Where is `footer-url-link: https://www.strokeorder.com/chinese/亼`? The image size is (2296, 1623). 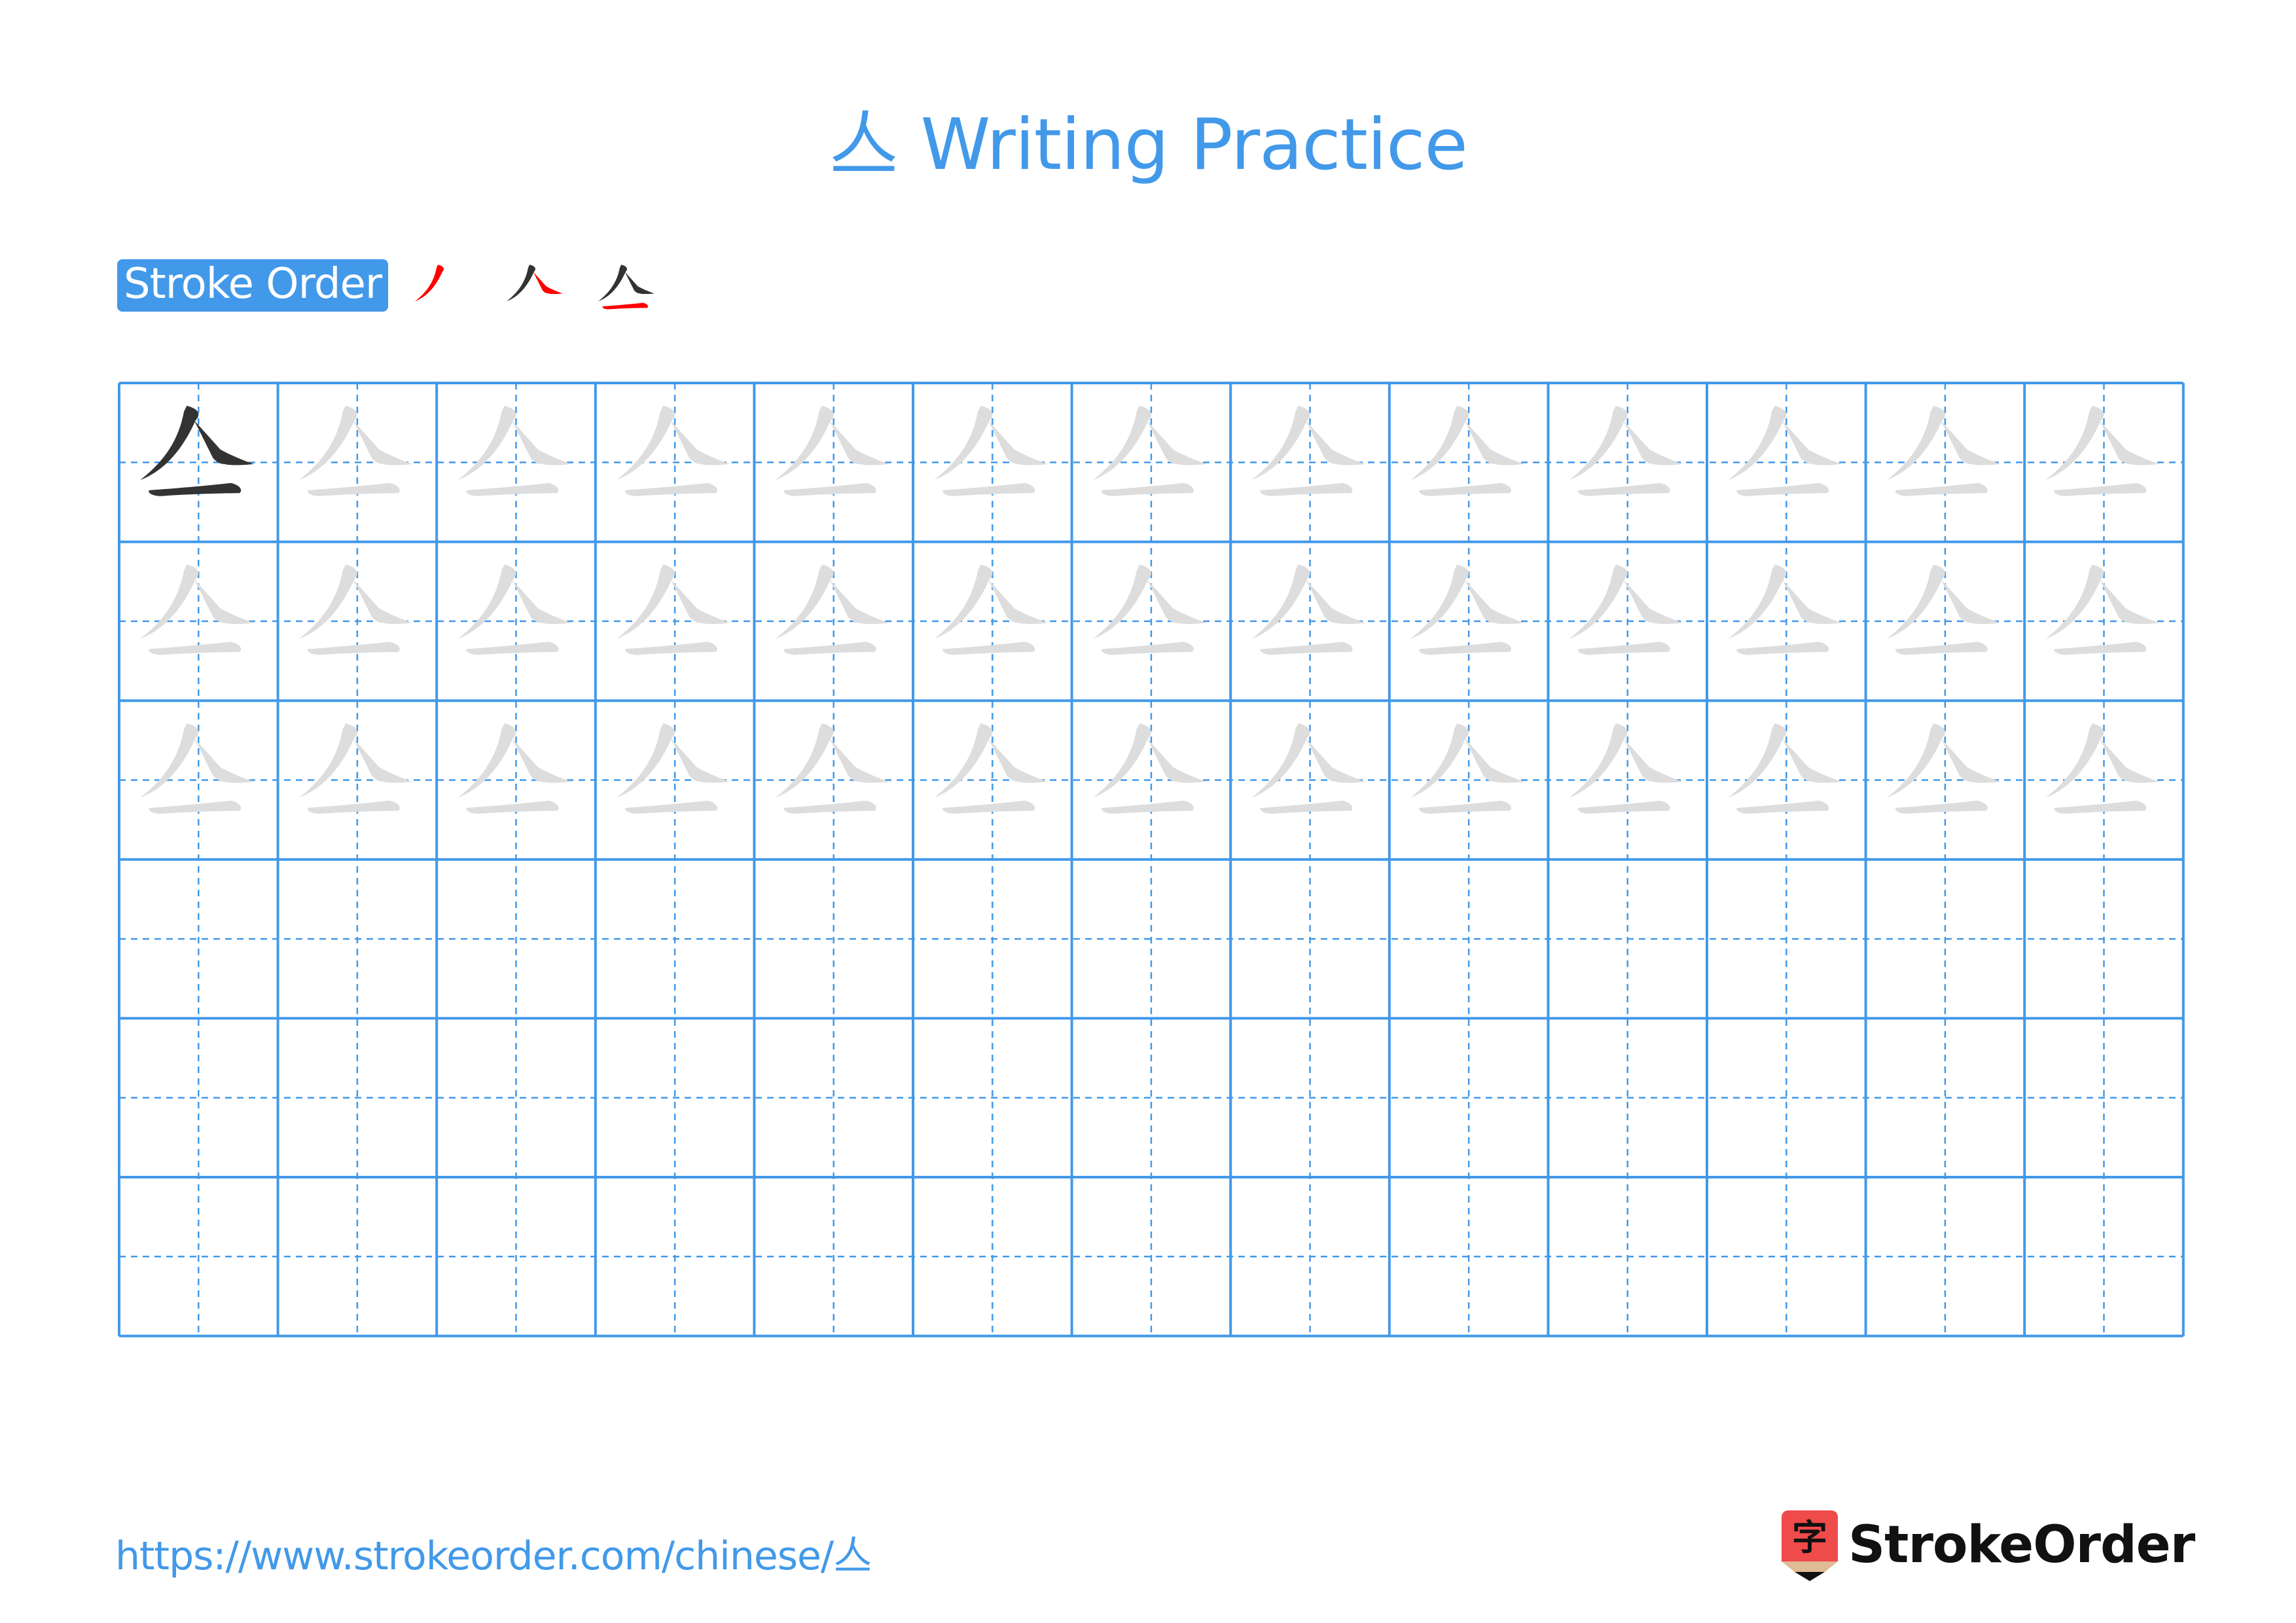
footer-url-link: https://www.strokeorder.com/chinese/亼 is located at coordinates (493, 1552).